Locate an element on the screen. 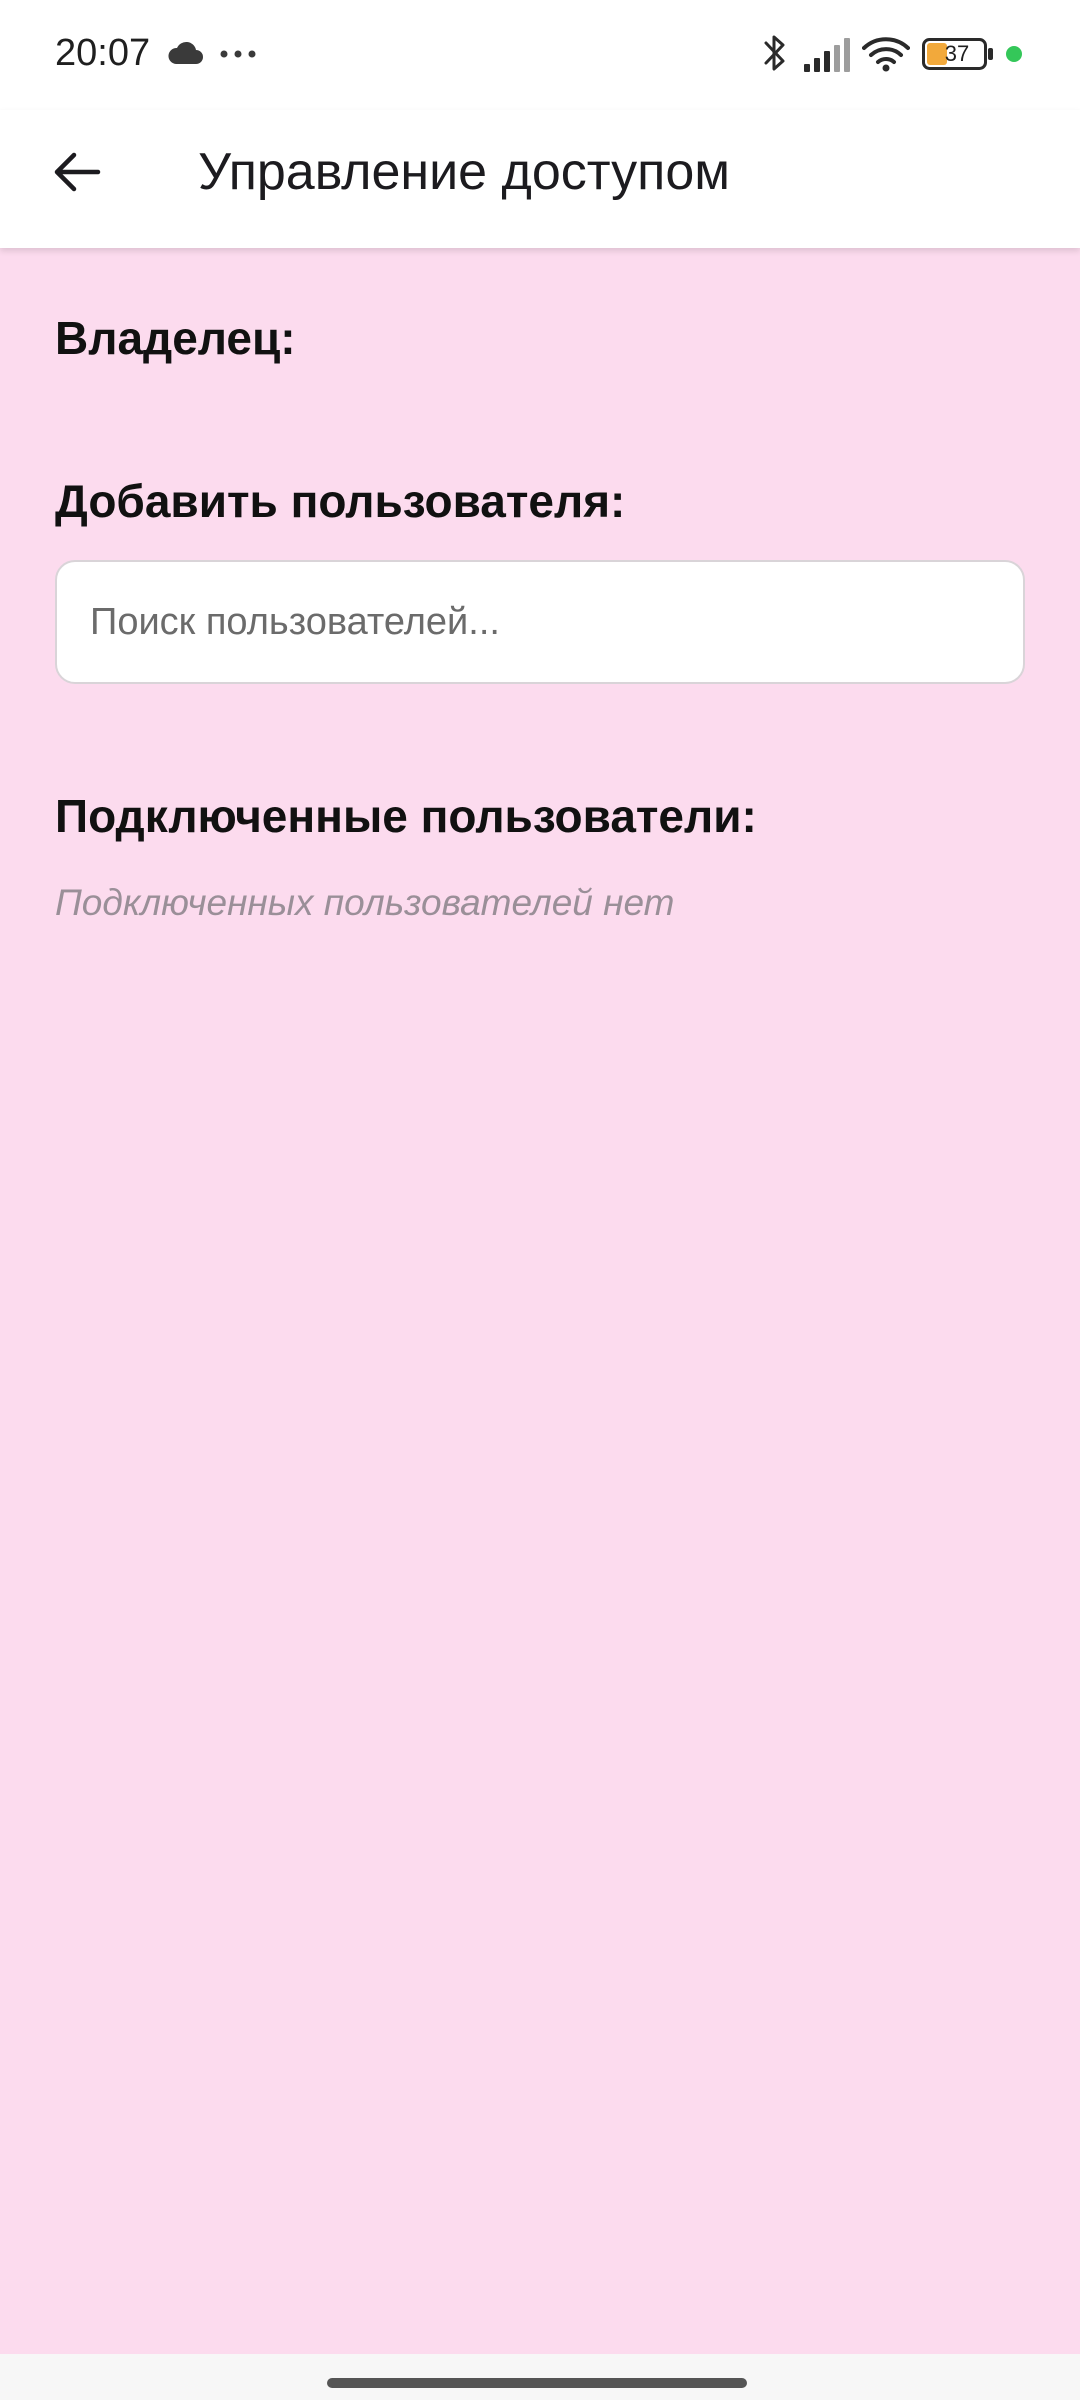 The height and width of the screenshot is (2400, 1080). app-bar: Управление доступом is located at coordinates (540, 179).